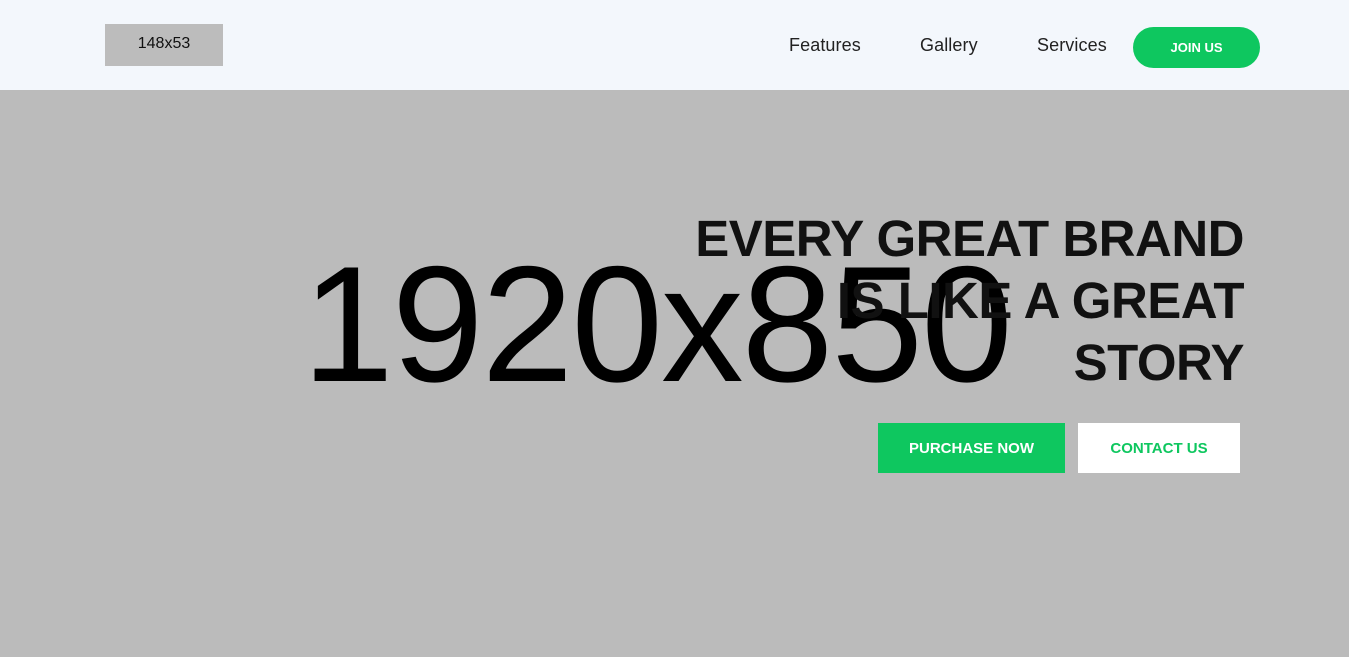 The height and width of the screenshot is (657, 1349). Describe the element at coordinates (969, 238) in the screenshot. I see `headline-line-1: EVERY GREAT BRAND` at that location.